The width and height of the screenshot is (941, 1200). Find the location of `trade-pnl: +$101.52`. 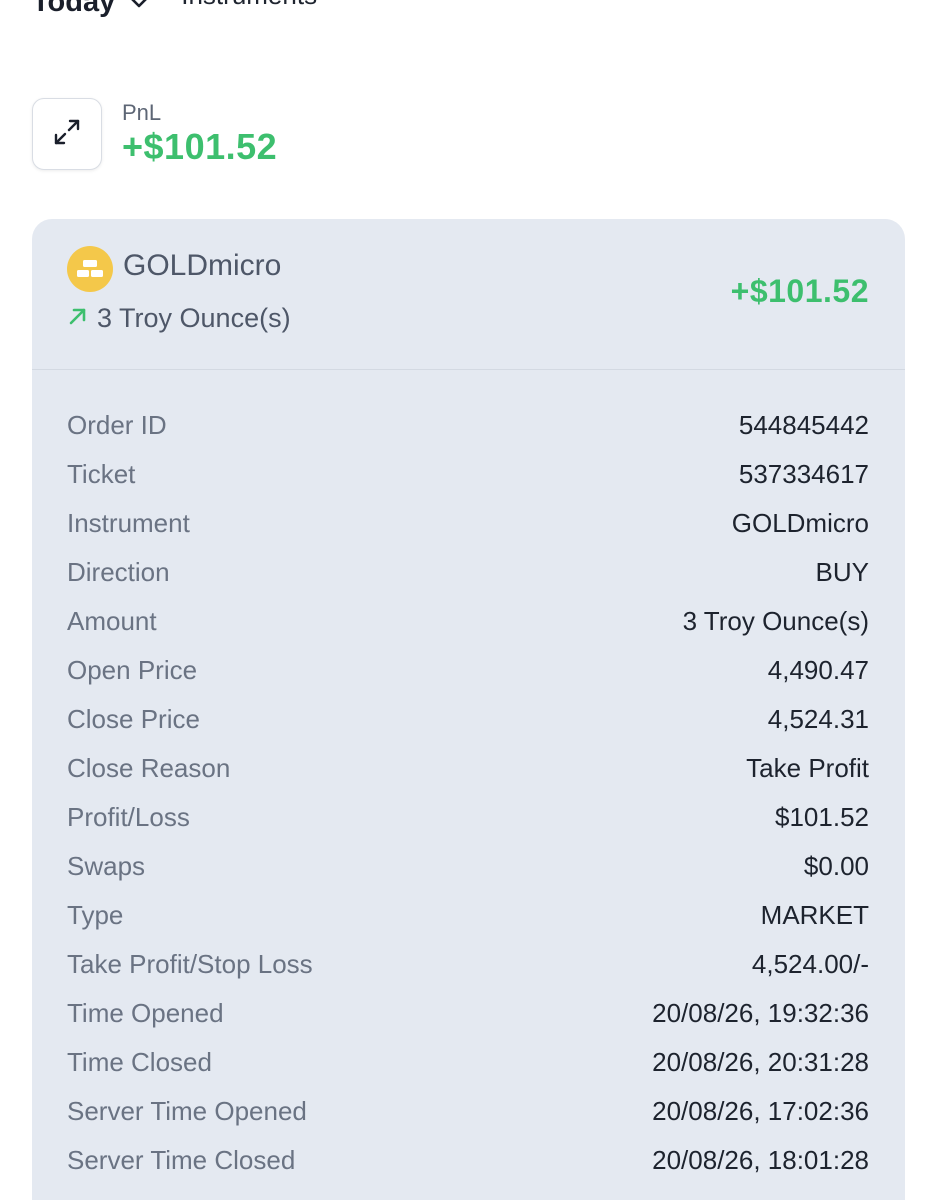

trade-pnl: +$101.52 is located at coordinates (799, 291).